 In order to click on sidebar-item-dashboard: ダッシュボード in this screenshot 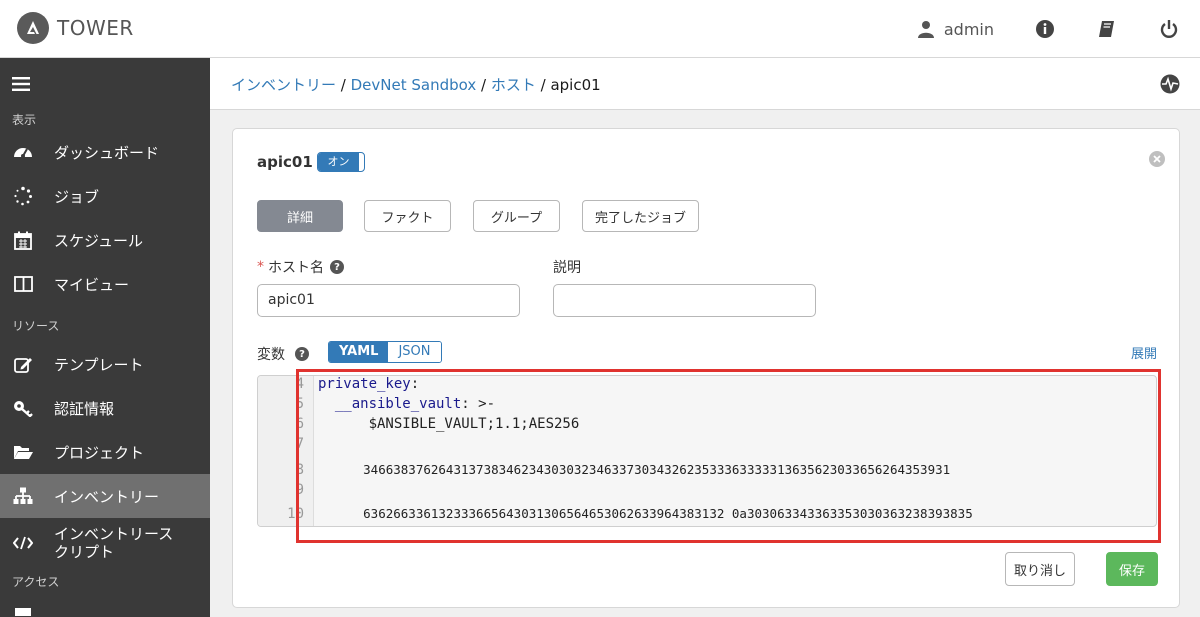, I will do `click(105, 152)`.